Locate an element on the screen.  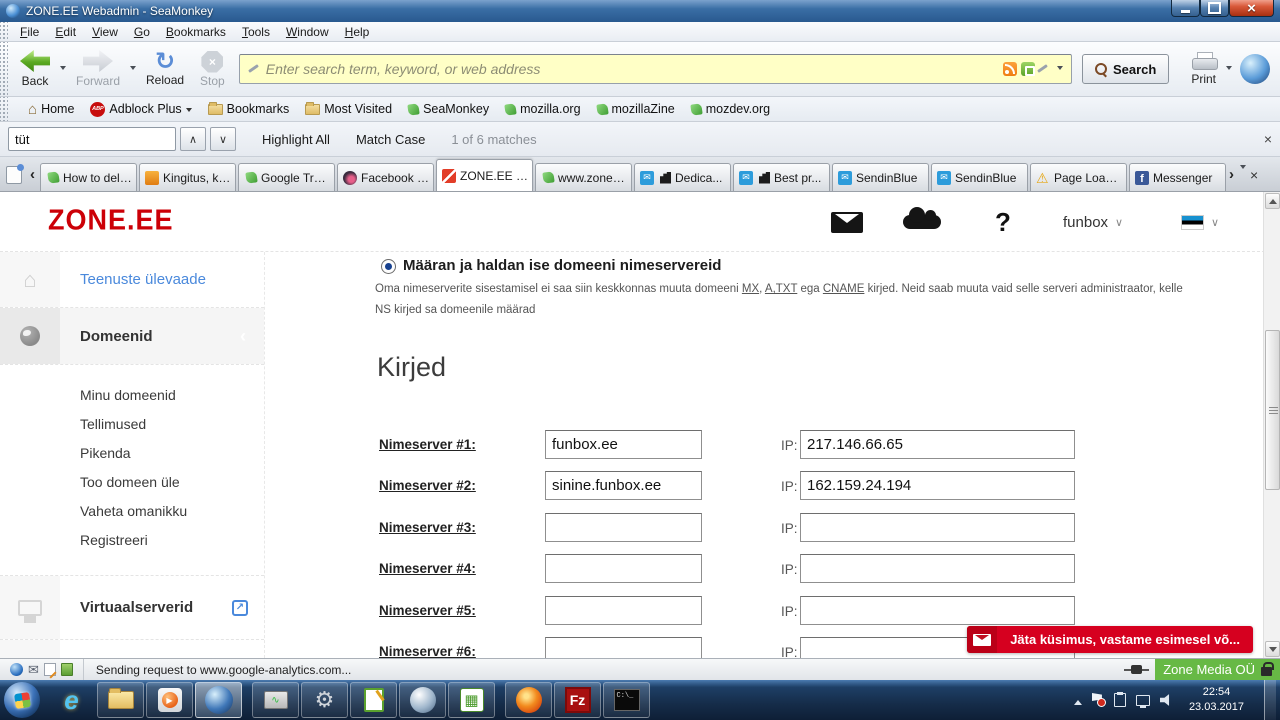
find-next-button is located at coordinates (223, 139).